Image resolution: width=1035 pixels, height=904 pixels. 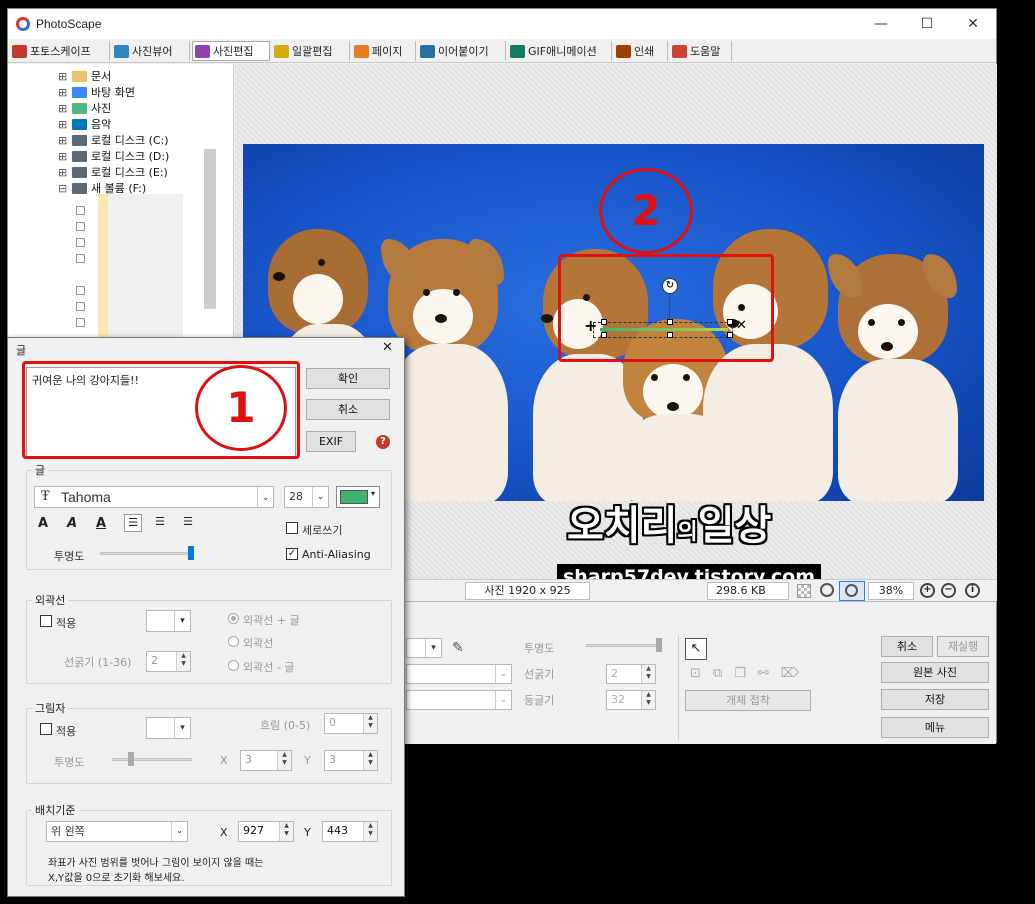 I want to click on close-button: ✕, so click(x=973, y=24).